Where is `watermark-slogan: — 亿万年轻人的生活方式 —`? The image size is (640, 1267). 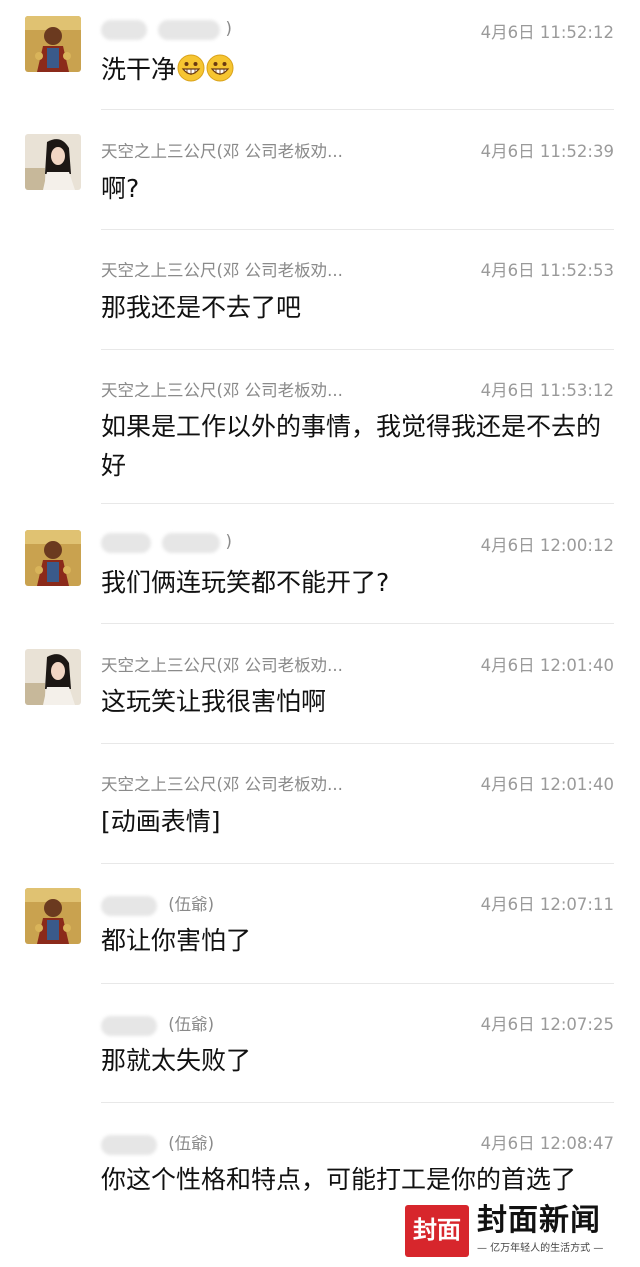 watermark-slogan: — 亿万年轻人的生活方式 — is located at coordinates (540, 1248).